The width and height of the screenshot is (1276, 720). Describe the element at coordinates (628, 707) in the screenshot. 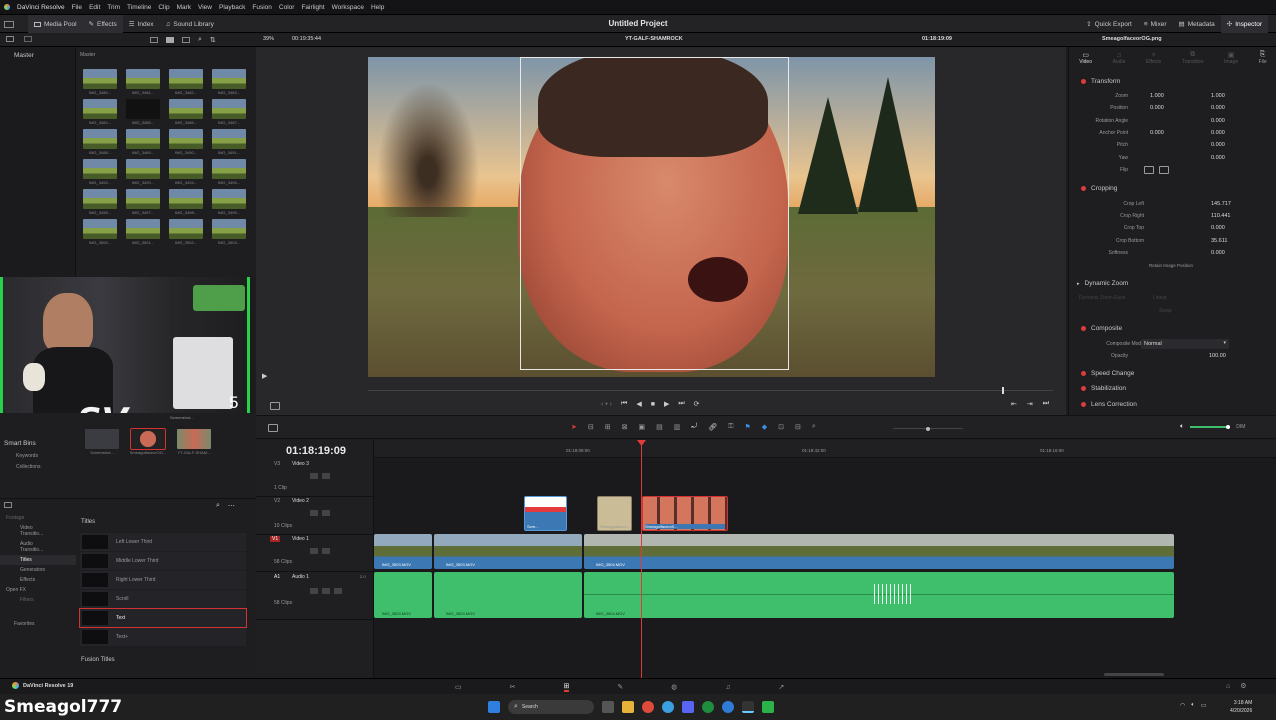

I see `file-explorer-icon` at that location.